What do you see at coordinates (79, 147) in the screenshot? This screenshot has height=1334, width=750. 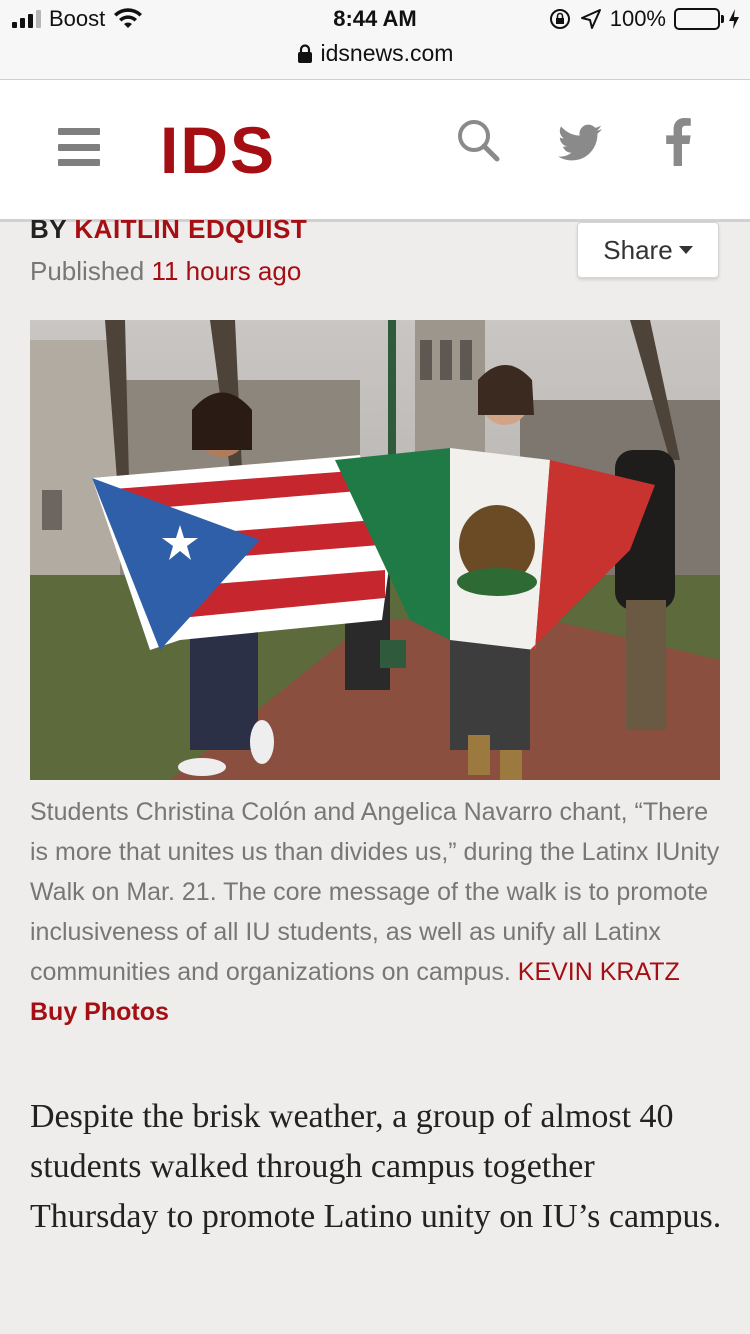 I see `menu-icon` at bounding box center [79, 147].